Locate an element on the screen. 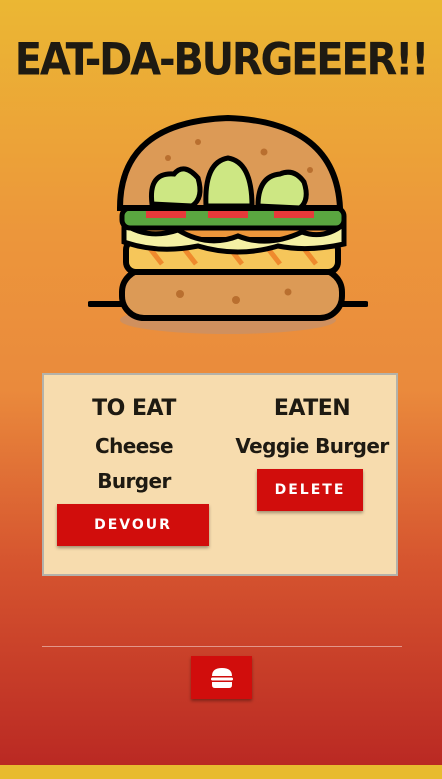  devour-button: DEVOUR is located at coordinates (133, 525).